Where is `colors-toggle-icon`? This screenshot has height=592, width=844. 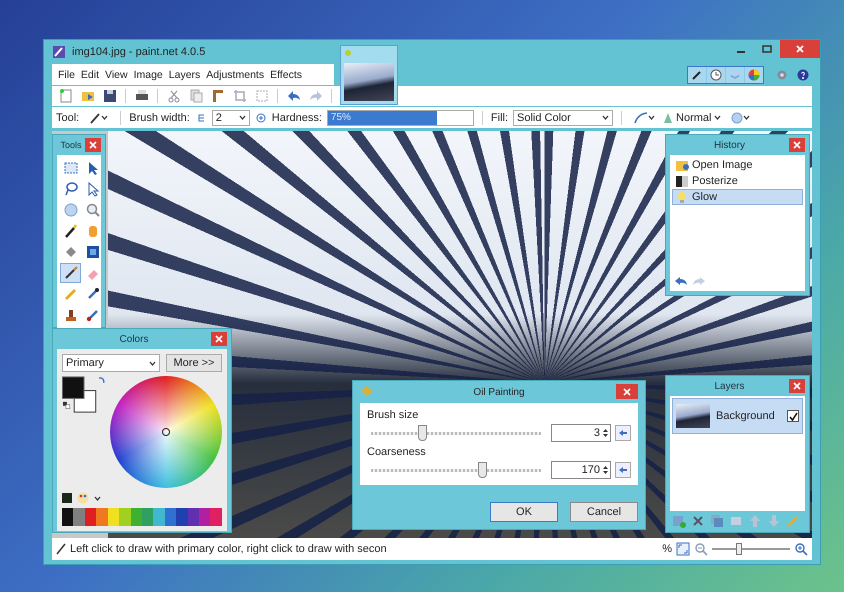
colors-toggle-icon is located at coordinates (754, 74).